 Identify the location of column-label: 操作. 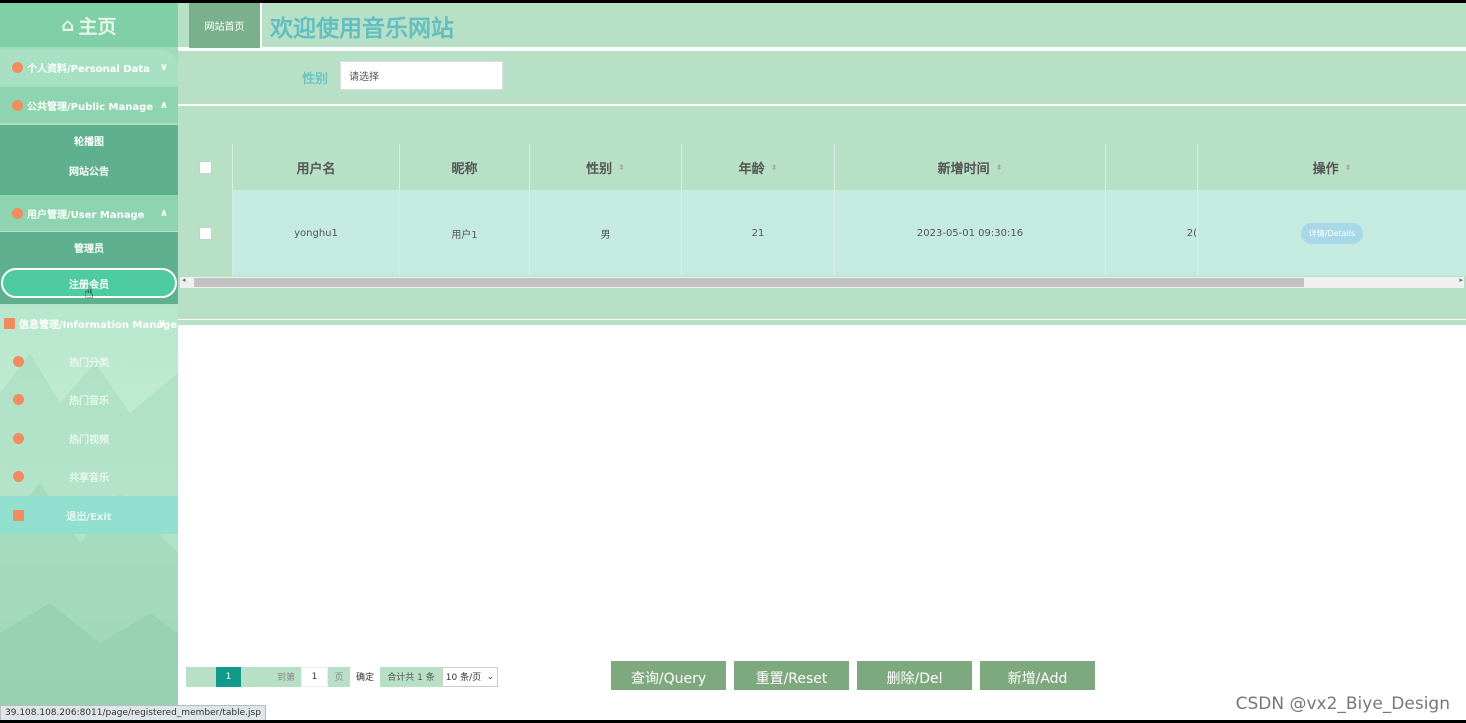
(1325, 169).